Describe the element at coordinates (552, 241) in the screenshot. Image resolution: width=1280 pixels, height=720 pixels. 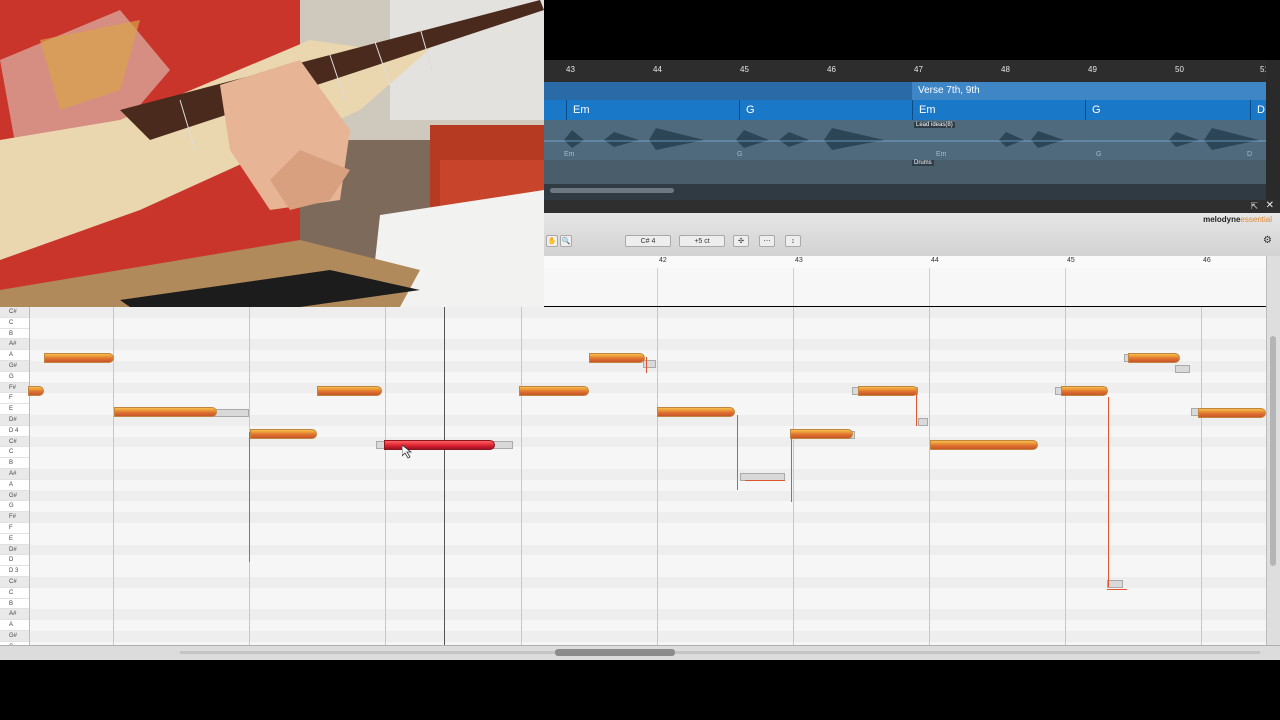
I see `hand-icon: ✋` at that location.